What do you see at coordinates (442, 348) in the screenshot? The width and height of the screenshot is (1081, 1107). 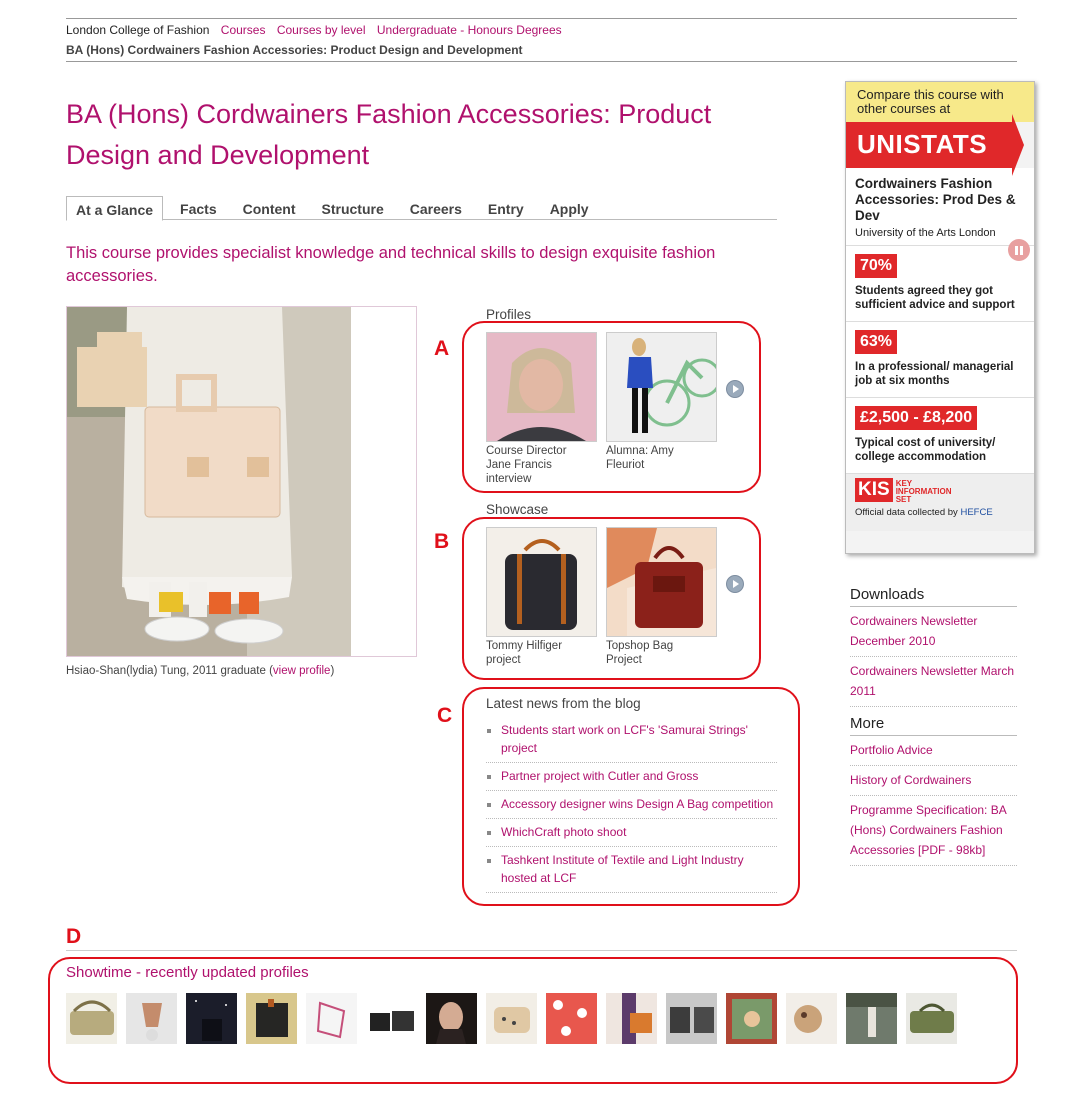 I see `annotation-label-a: A` at bounding box center [442, 348].